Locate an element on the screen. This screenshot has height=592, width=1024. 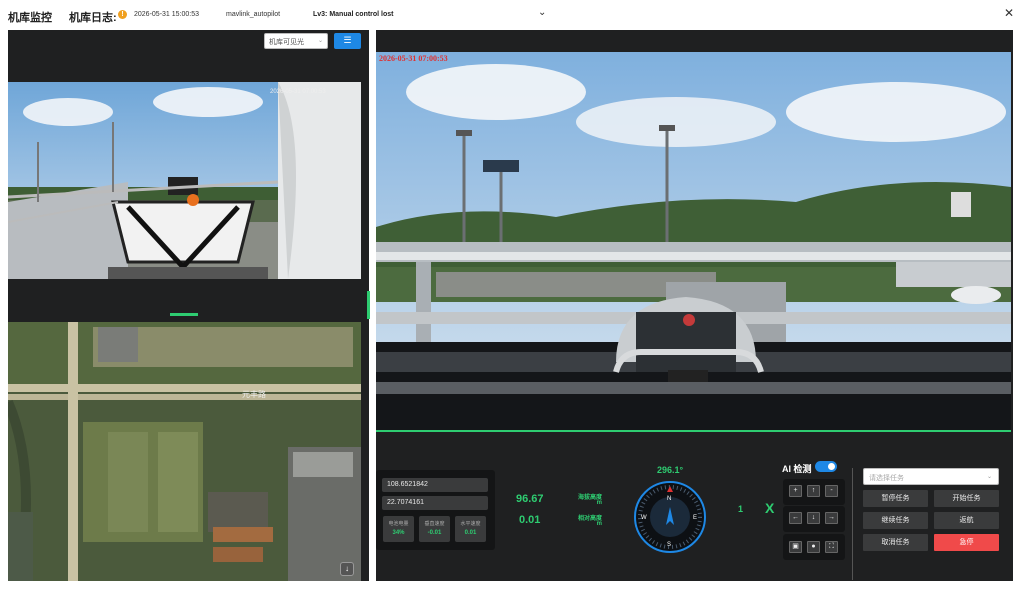
hangar-camera-view is located at coordinates (184, 180).